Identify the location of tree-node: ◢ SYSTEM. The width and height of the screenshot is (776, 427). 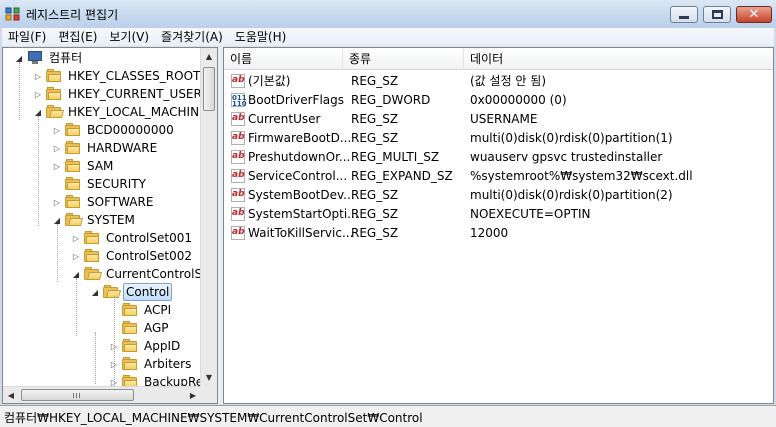
(94, 220).